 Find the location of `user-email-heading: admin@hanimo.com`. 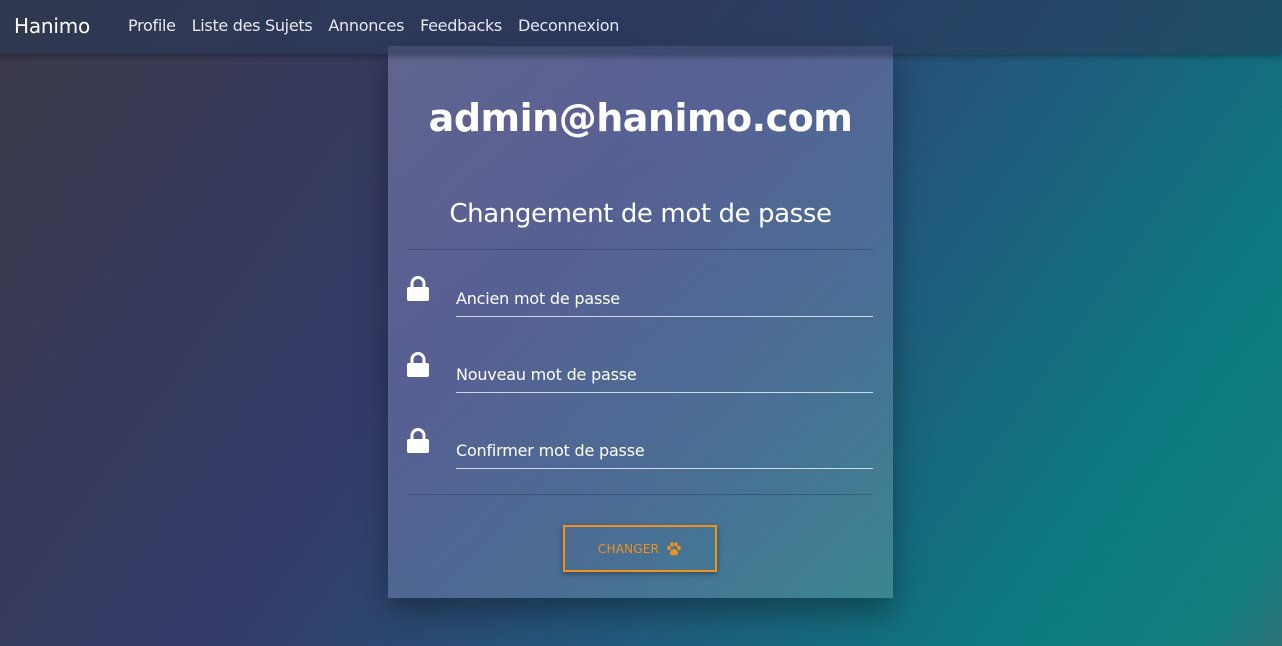

user-email-heading: admin@hanimo.com is located at coordinates (640, 118).